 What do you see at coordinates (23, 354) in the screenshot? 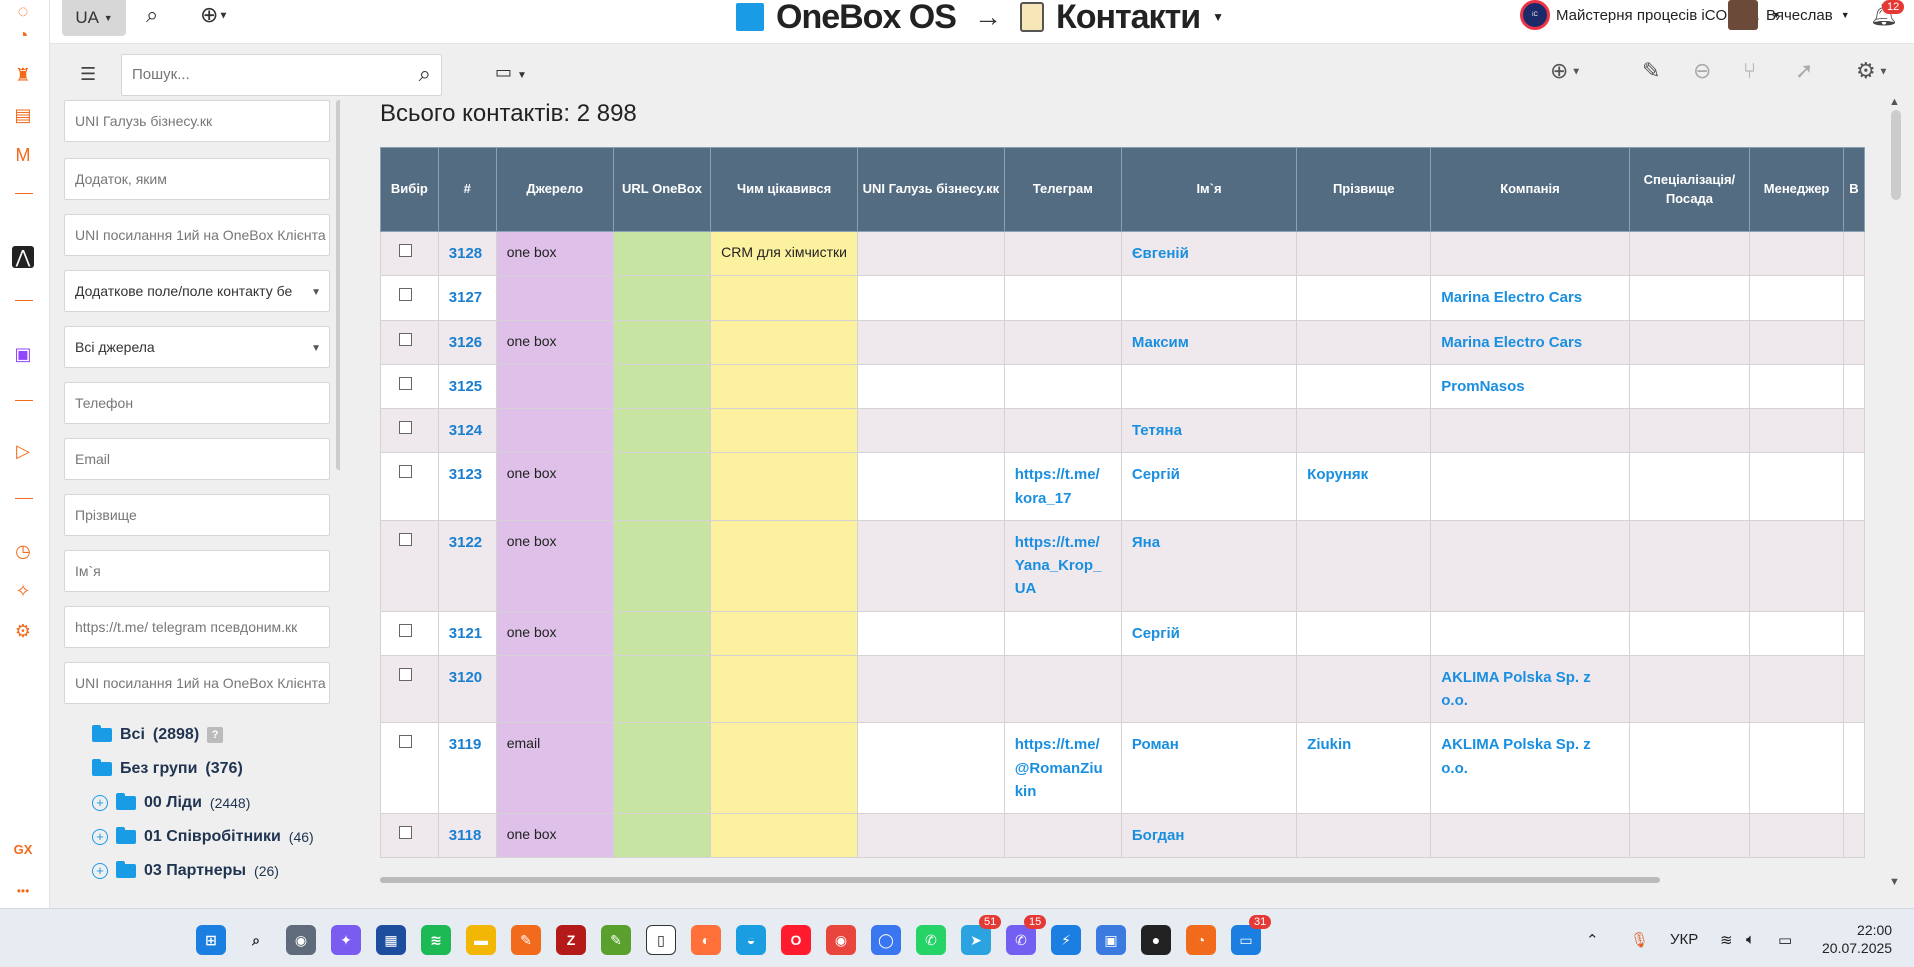
I see `twitch-icon: ▣` at bounding box center [23, 354].